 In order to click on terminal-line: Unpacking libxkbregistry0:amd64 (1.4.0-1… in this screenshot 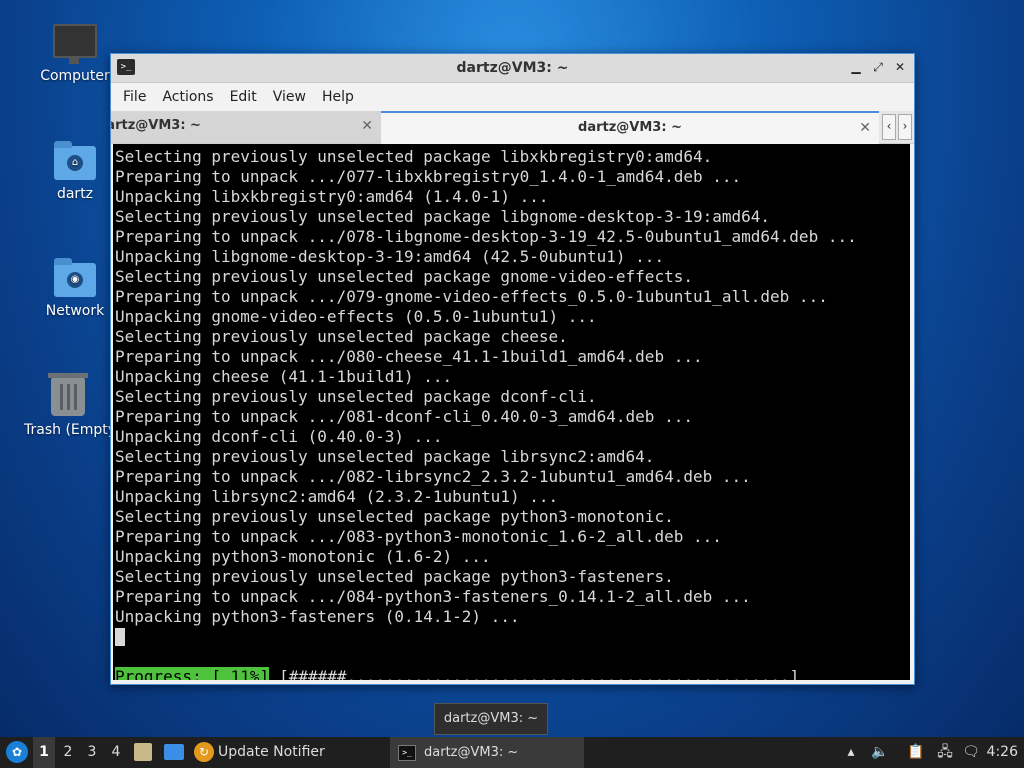, I will do `click(332, 196)`.